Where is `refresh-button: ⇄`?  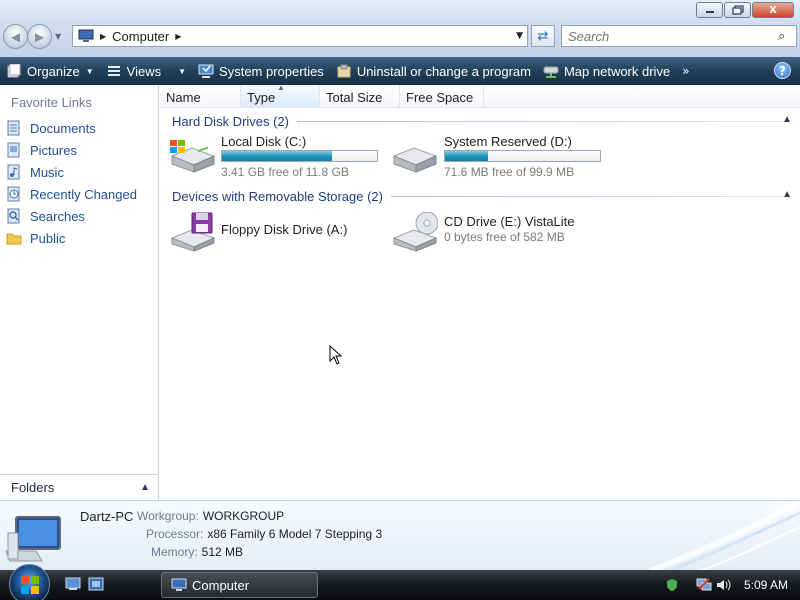
refresh-button: ⇄ is located at coordinates (543, 36).